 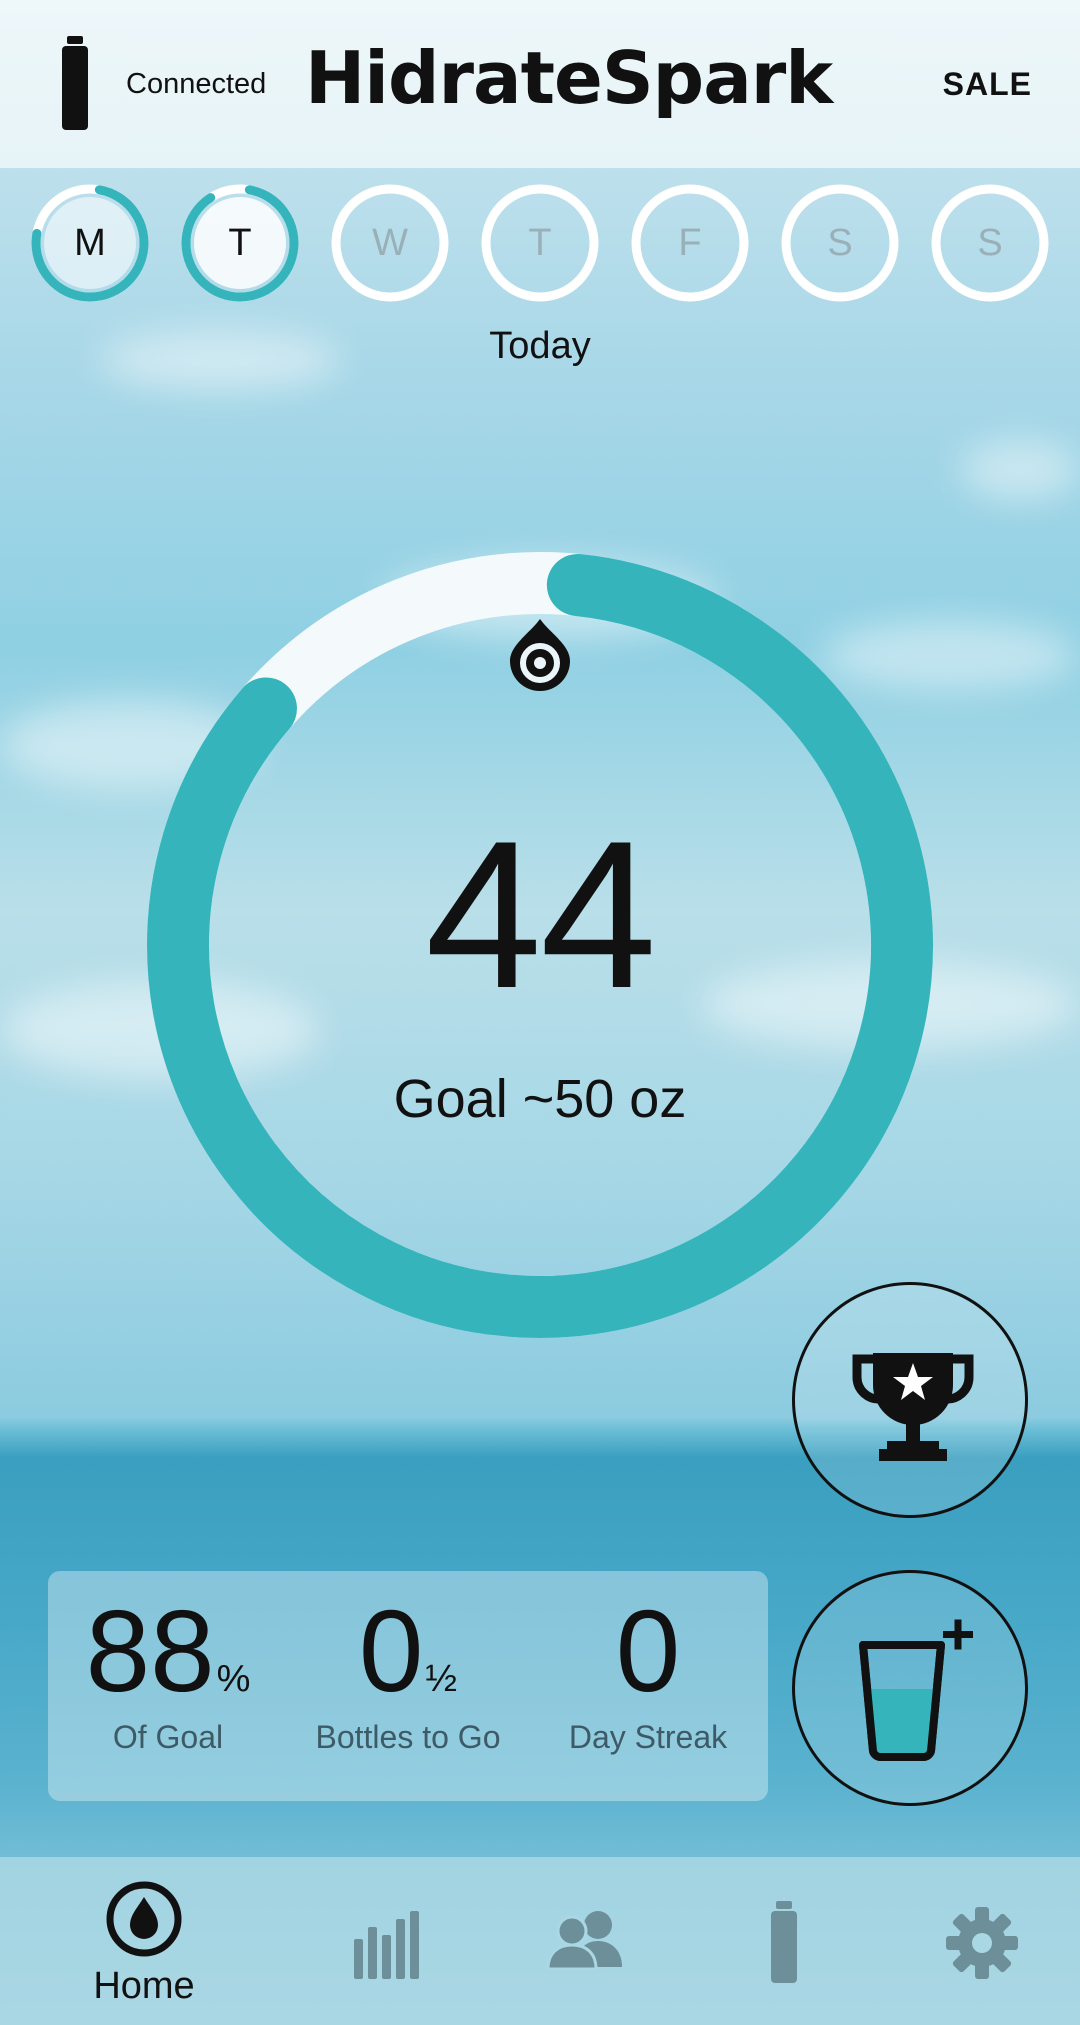 What do you see at coordinates (916, 1690) in the screenshot?
I see `cup-plus-icon` at bounding box center [916, 1690].